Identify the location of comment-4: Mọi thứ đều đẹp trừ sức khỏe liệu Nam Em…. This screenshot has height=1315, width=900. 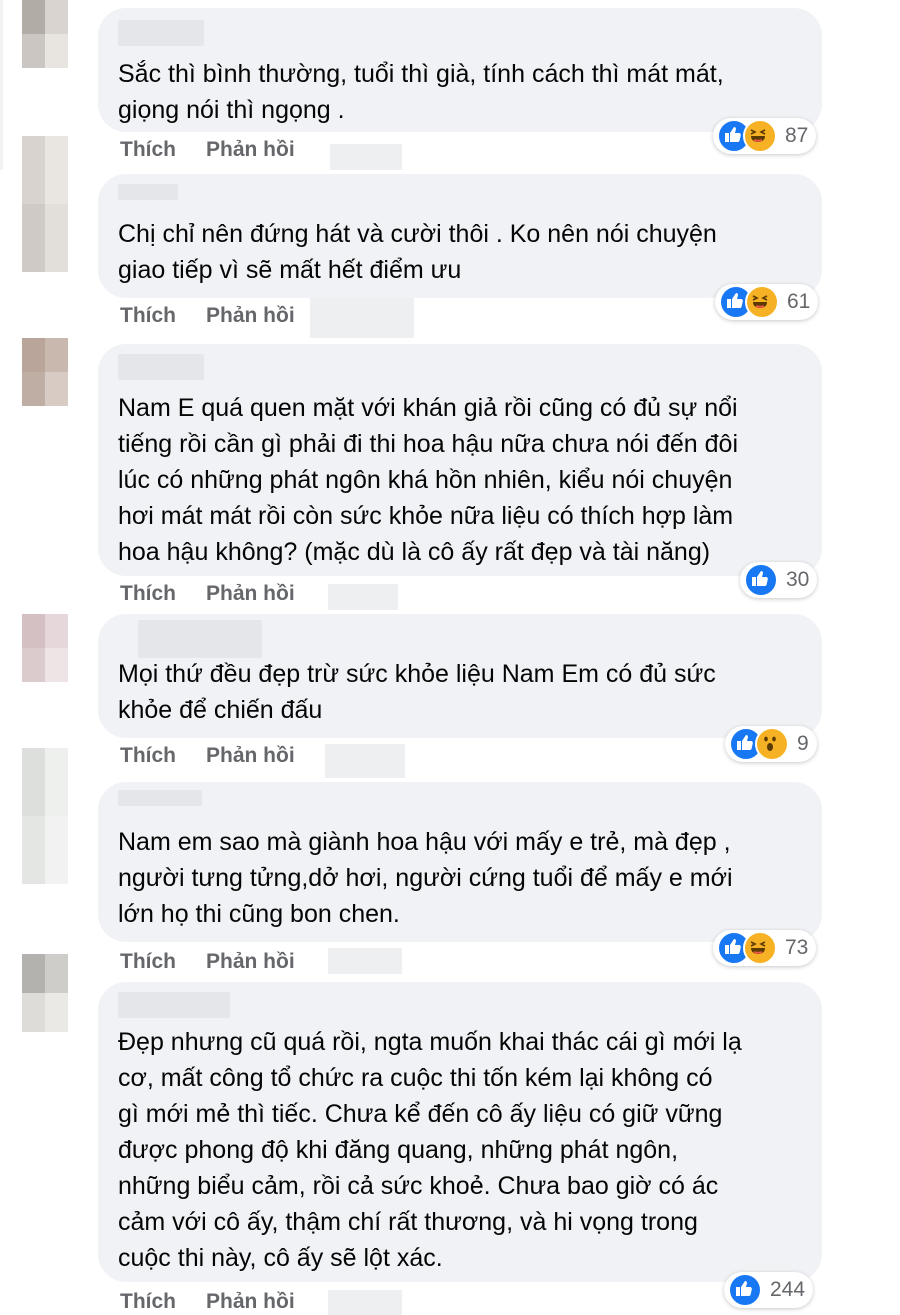
(450, 698).